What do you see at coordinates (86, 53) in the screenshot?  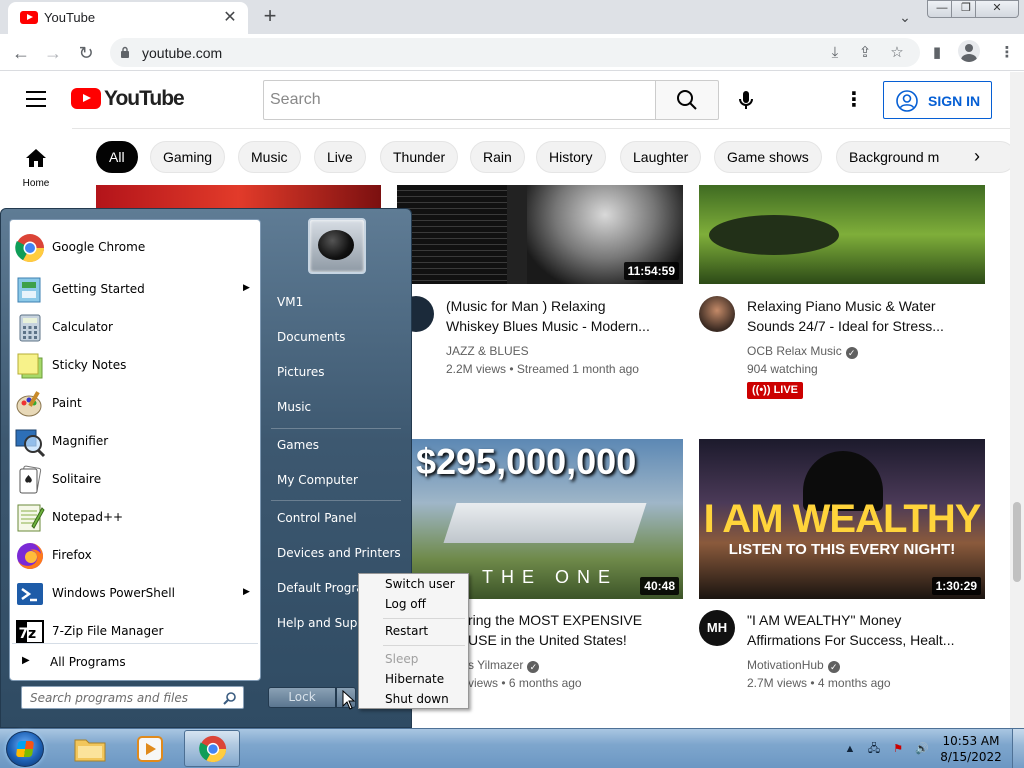 I see `reload-icon: ↻` at bounding box center [86, 53].